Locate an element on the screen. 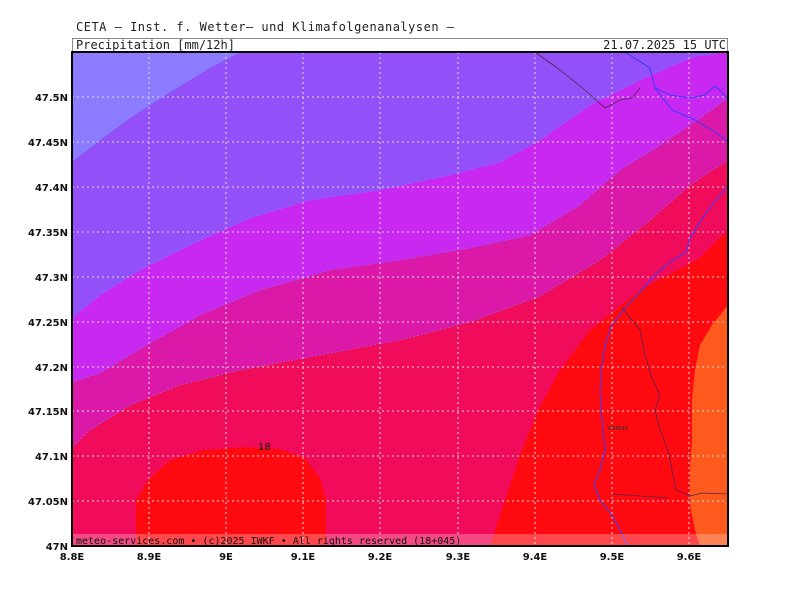  lat-tick-label: 47.4N is located at coordinates (51, 188).